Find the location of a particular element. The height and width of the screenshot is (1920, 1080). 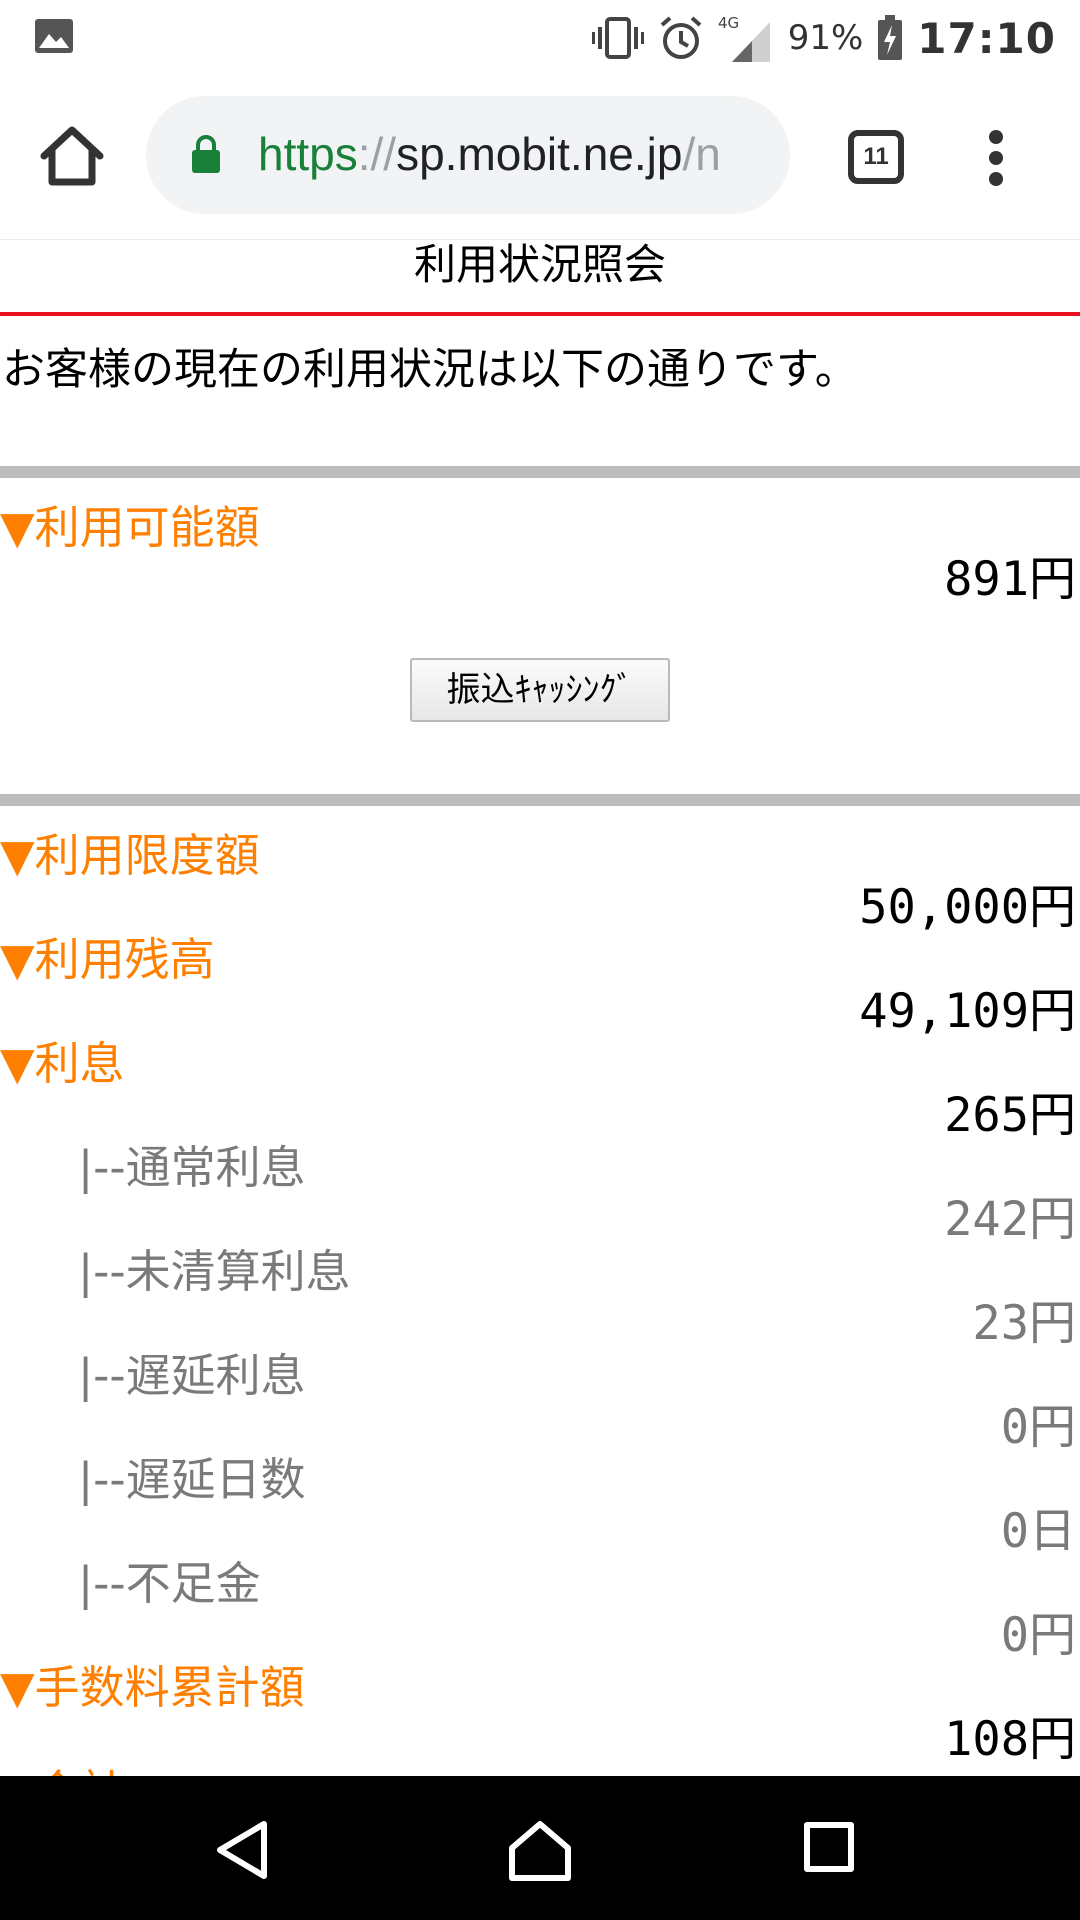

lock-icon is located at coordinates (206, 154).